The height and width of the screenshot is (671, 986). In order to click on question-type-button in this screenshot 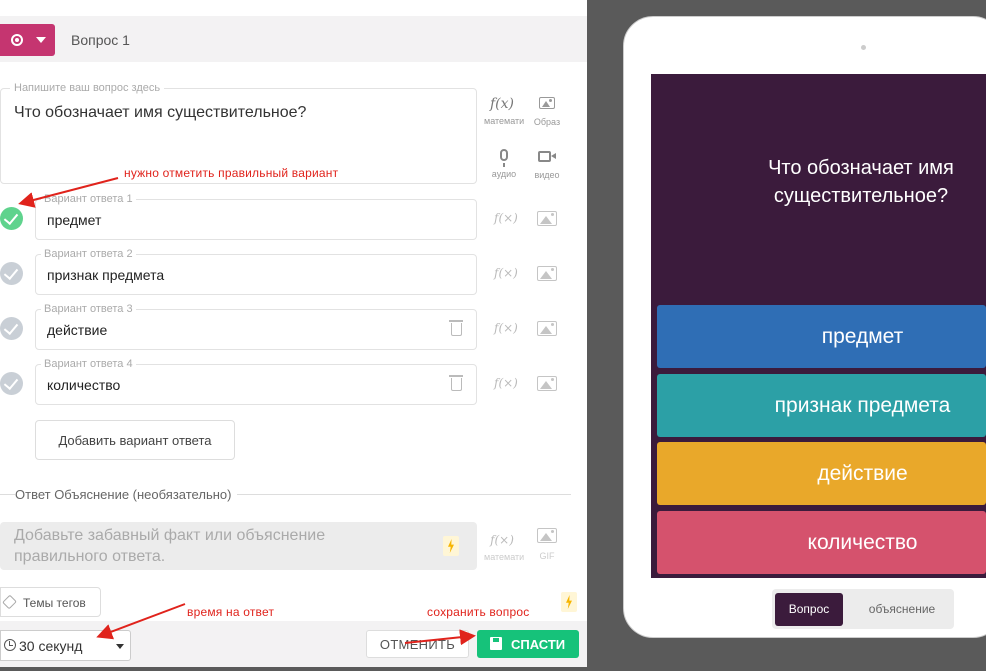, I will do `click(27, 40)`.